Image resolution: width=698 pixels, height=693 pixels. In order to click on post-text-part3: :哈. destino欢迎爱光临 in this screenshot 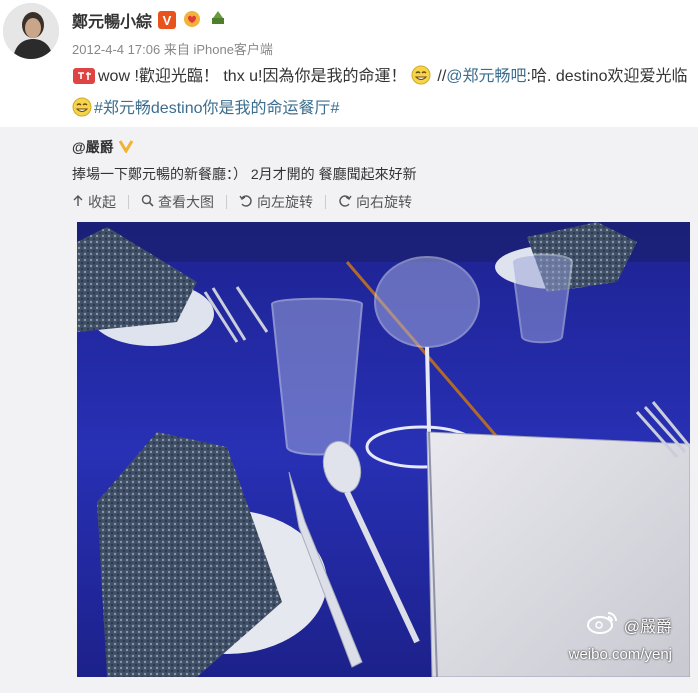, I will do `click(607, 76)`.